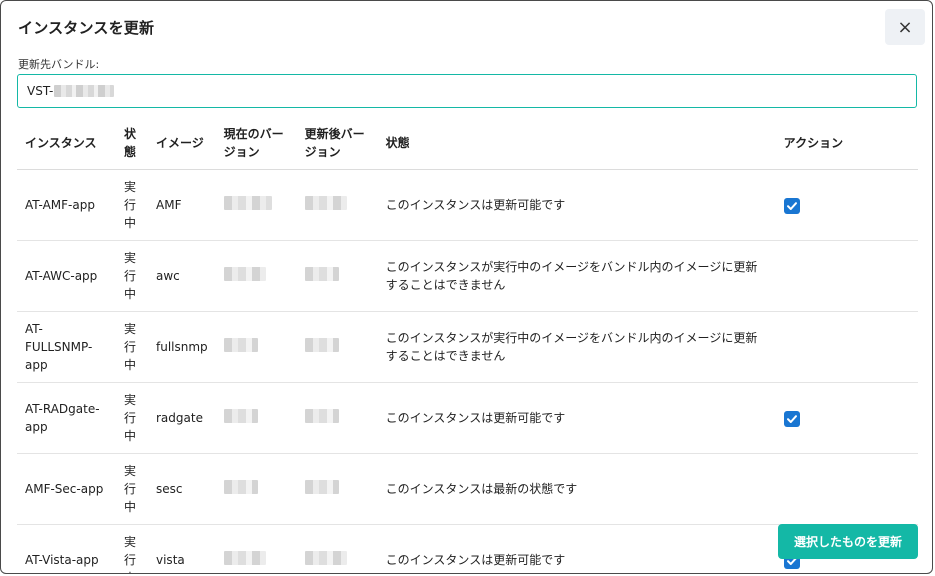  Describe the element at coordinates (182, 276) in the screenshot. I see `instance-image: awc` at that location.